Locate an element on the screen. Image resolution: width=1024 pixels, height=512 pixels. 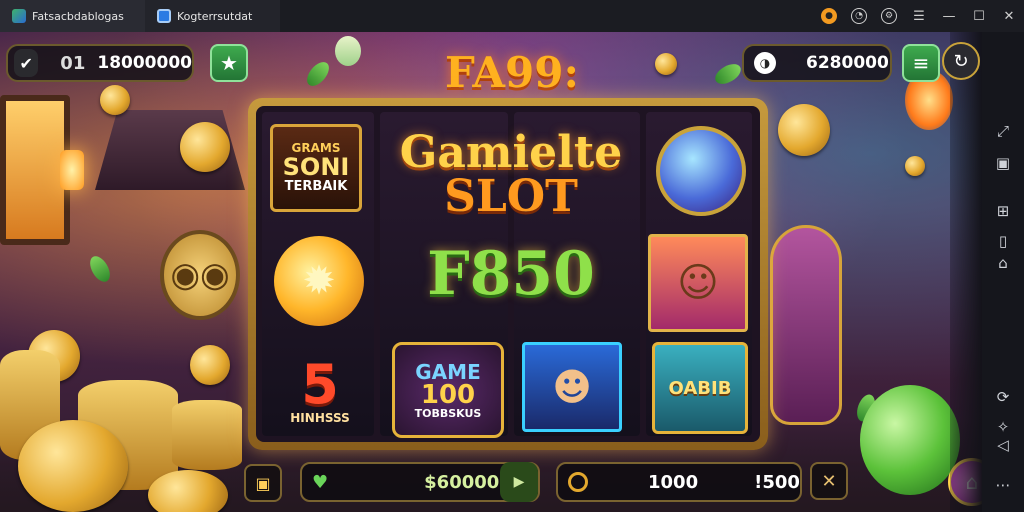
game-badge-line3: TOBBSKUS is located at coordinates (448, 413).